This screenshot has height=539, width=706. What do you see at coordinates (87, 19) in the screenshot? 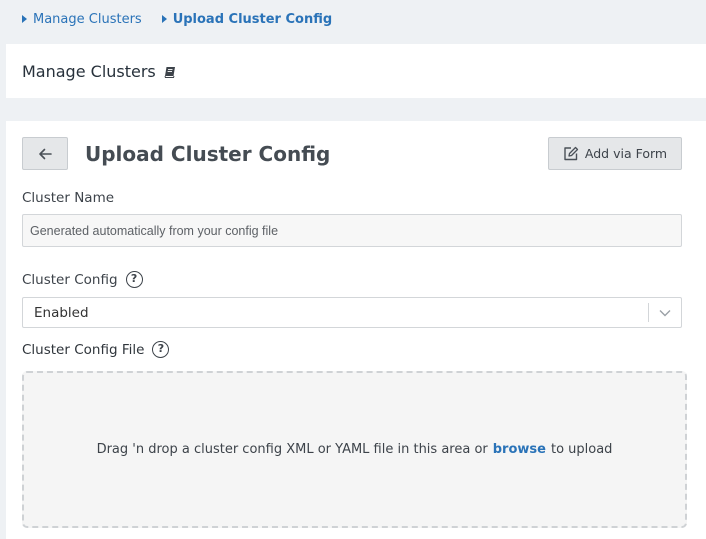
I see `breadcrumb-label: Manage Clusters` at bounding box center [87, 19].